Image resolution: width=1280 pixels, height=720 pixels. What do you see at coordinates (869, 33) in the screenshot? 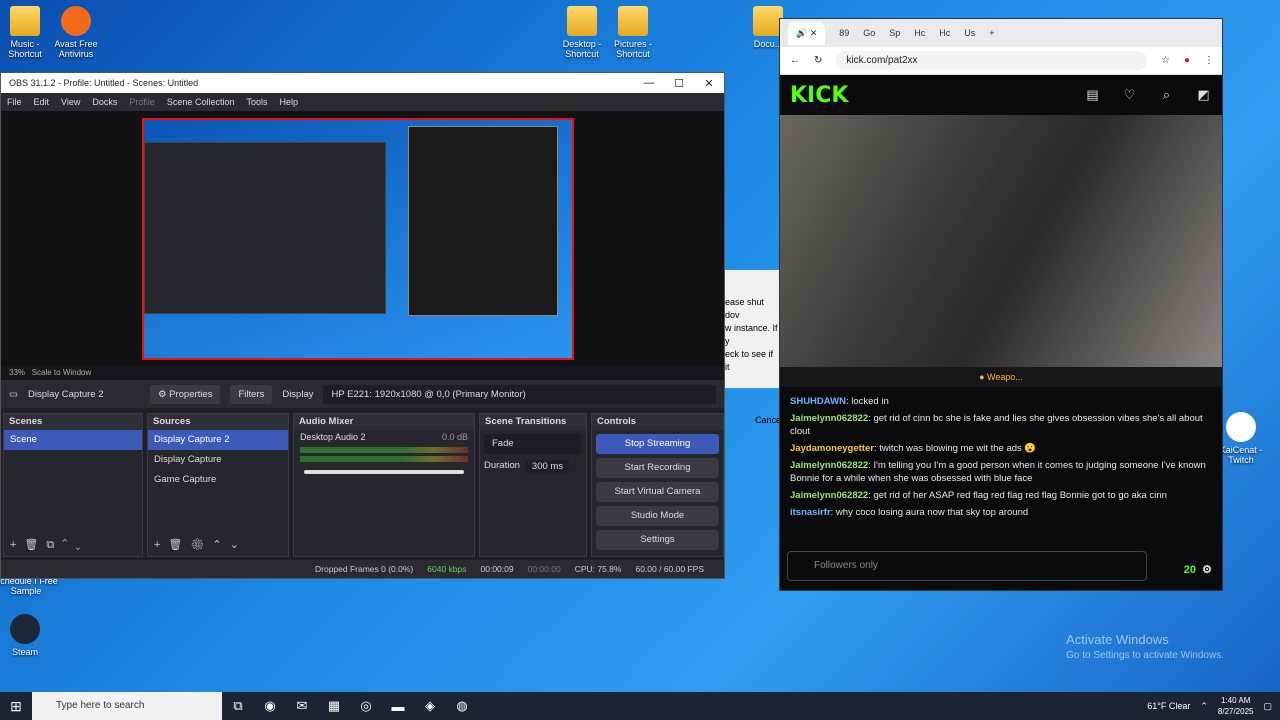
I see `tab: Go` at bounding box center [869, 33].